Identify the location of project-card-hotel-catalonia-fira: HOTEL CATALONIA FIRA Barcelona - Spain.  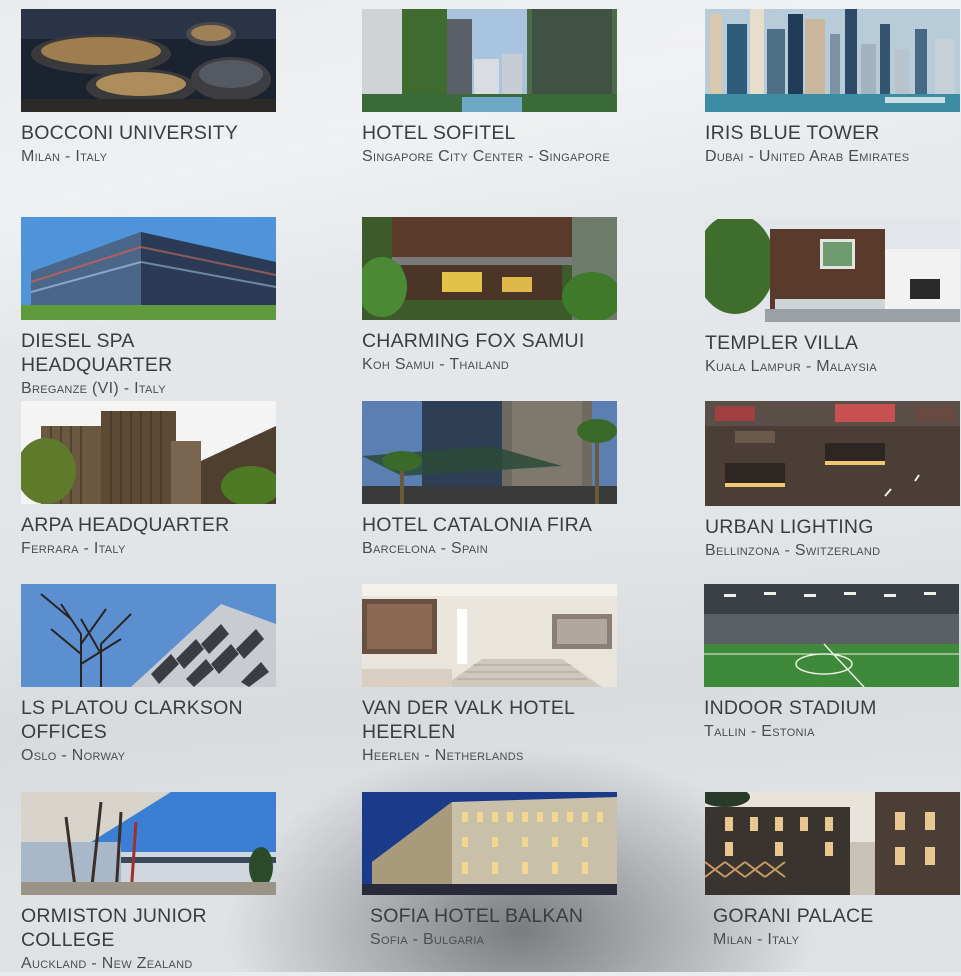
(492, 481).